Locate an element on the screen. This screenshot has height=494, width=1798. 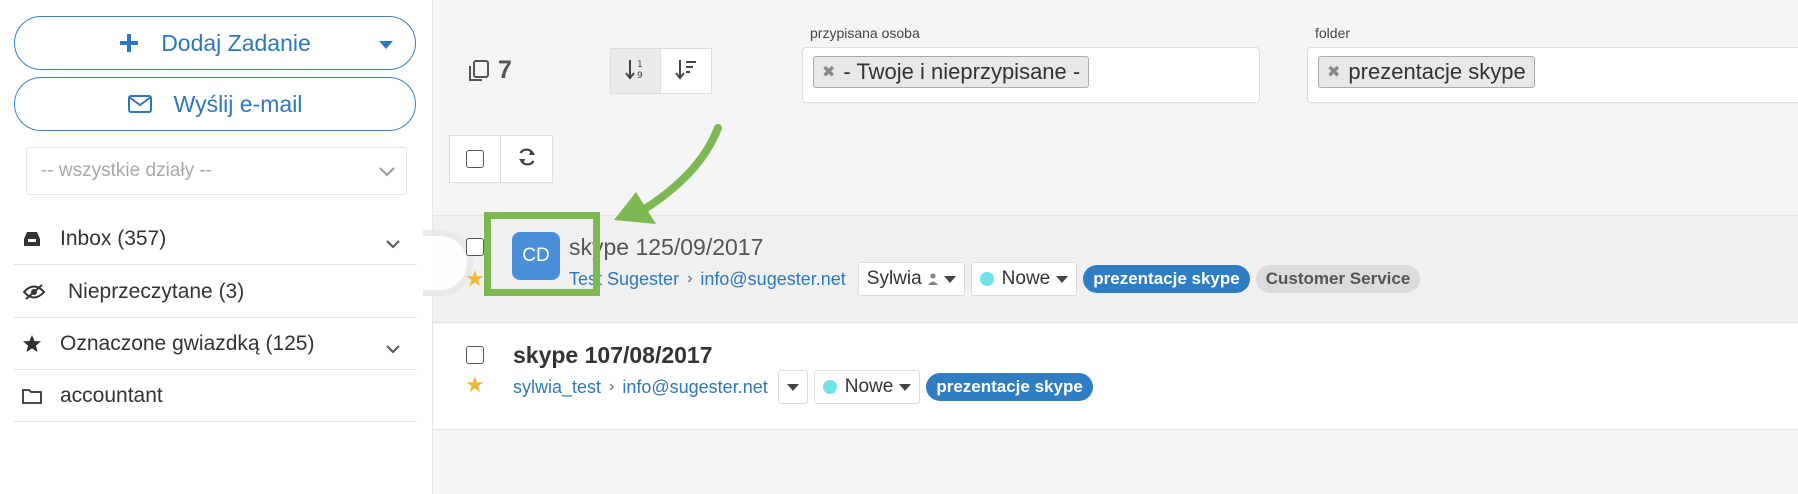
task-counter: 7 is located at coordinates (489, 70).